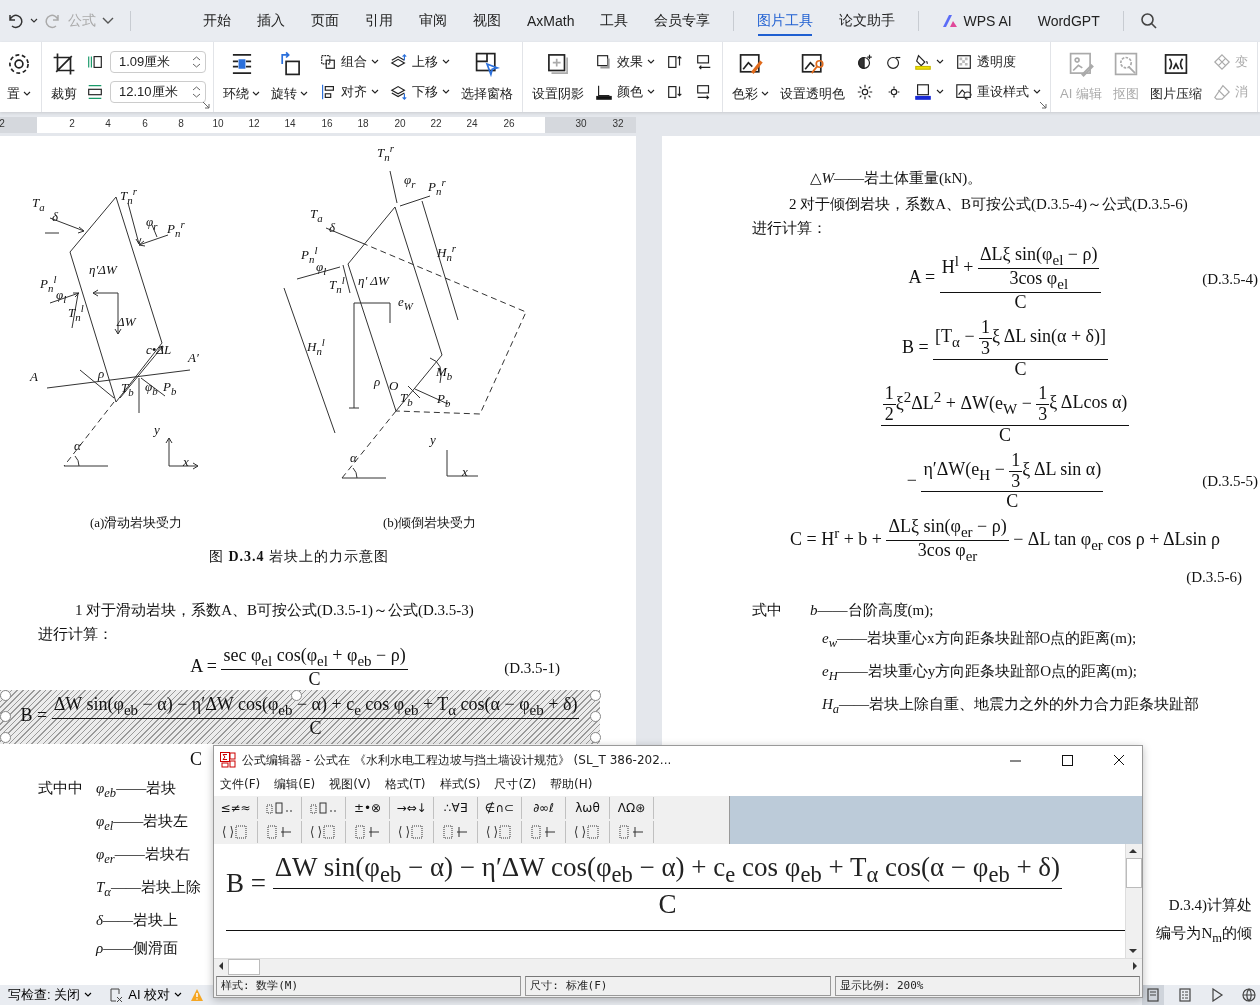  Describe the element at coordinates (368, 807) in the screenshot. I see `symbol-palette-button: ±•⊗` at that location.